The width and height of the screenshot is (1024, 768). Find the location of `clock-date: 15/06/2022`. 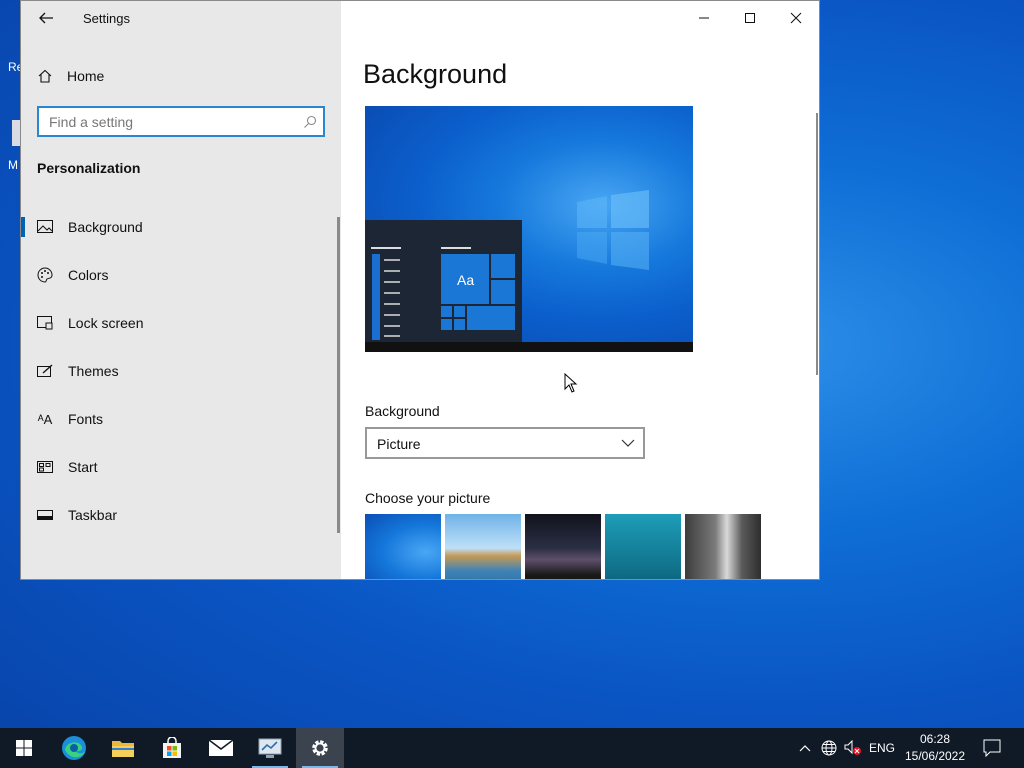

clock-date: 15/06/2022 is located at coordinates (935, 756).